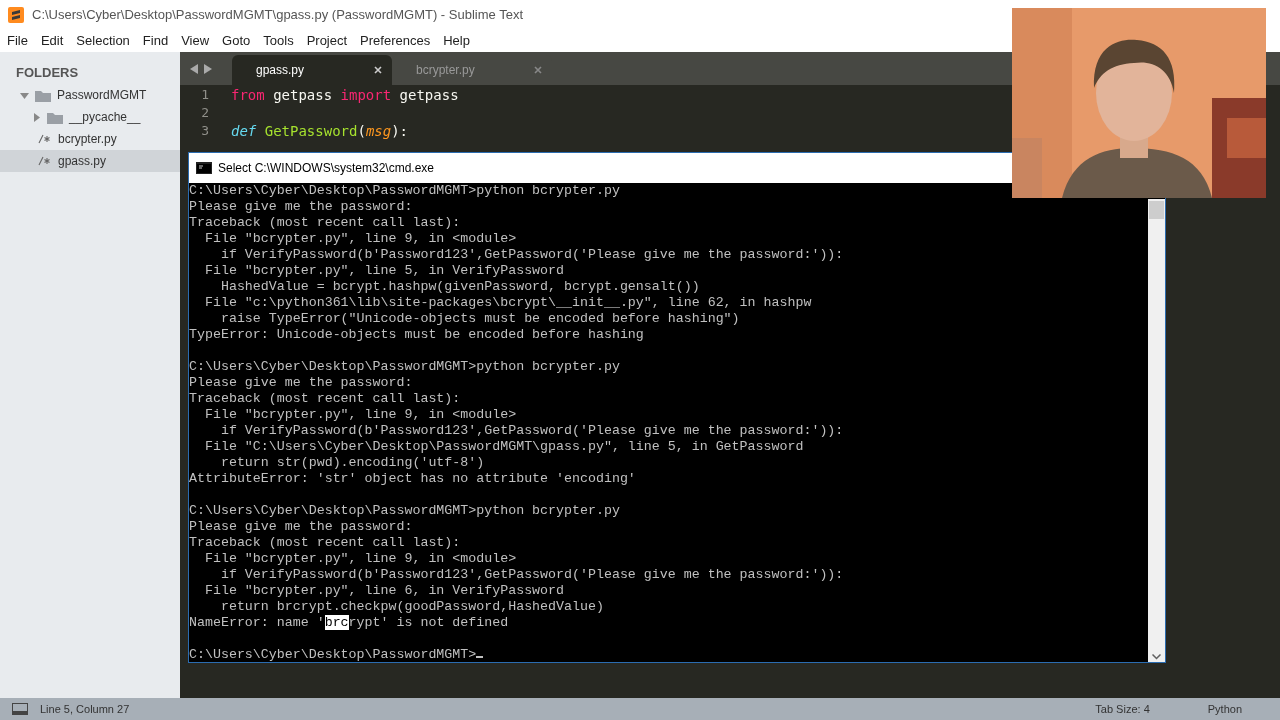  What do you see at coordinates (480, 319) in the screenshot?
I see `console-line: raise TypeError("Unicode-objects must be encoded before hashing")` at bounding box center [480, 319].